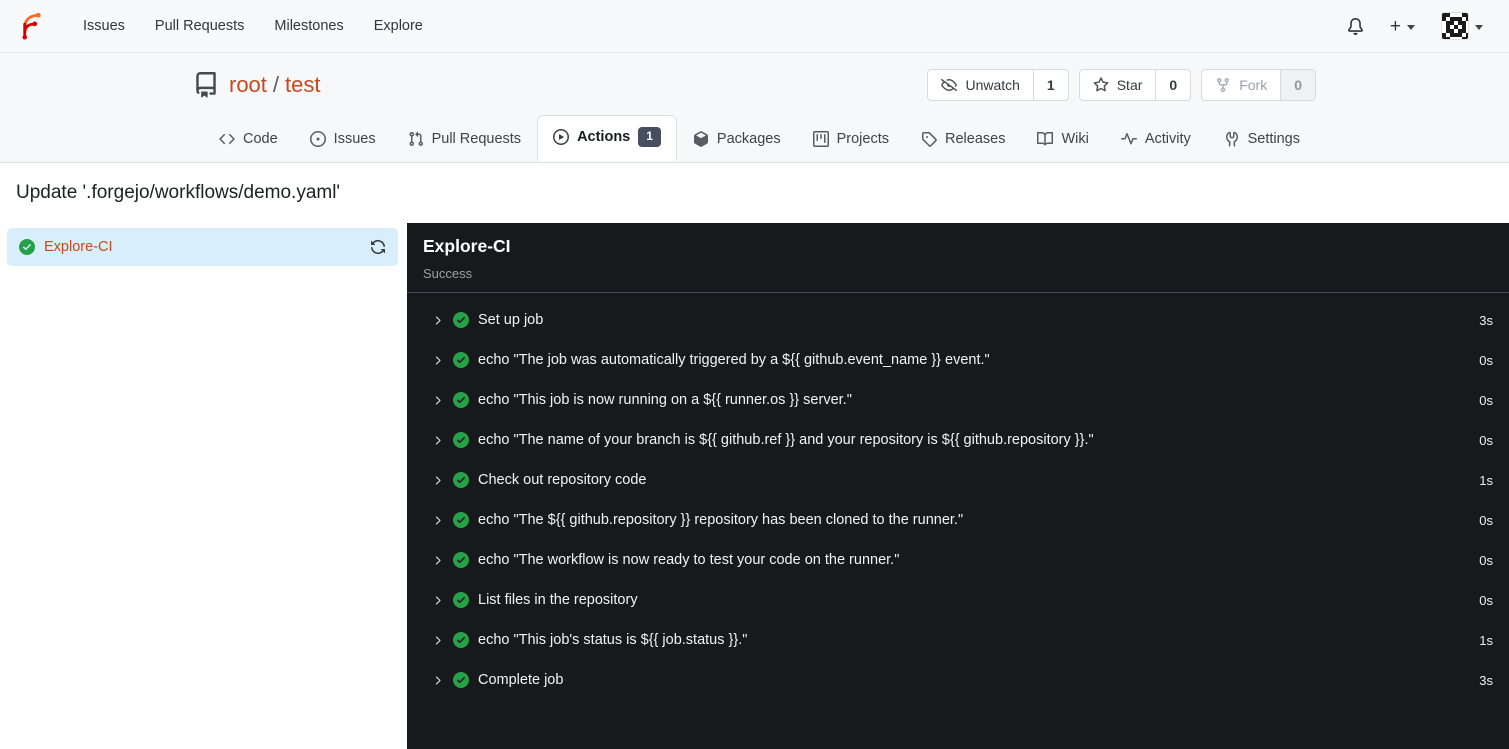 The image size is (1509, 749). What do you see at coordinates (1075, 138) in the screenshot?
I see `tab-label: Wiki` at bounding box center [1075, 138].